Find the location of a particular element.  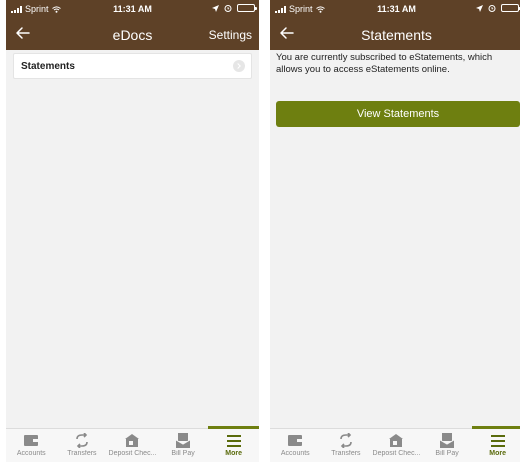

list-item-label: Statements is located at coordinates (48, 66).